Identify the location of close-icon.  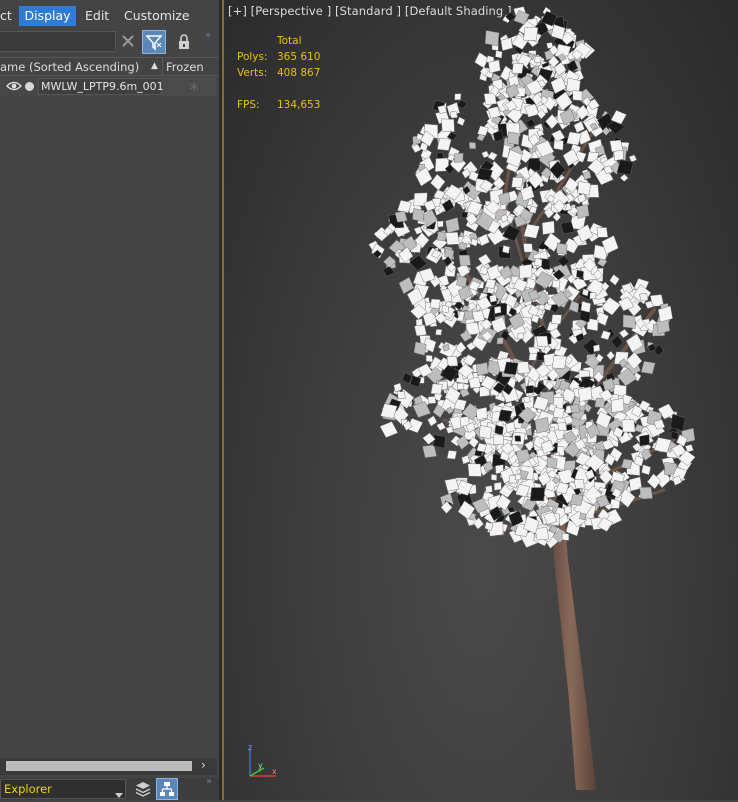
(128, 42).